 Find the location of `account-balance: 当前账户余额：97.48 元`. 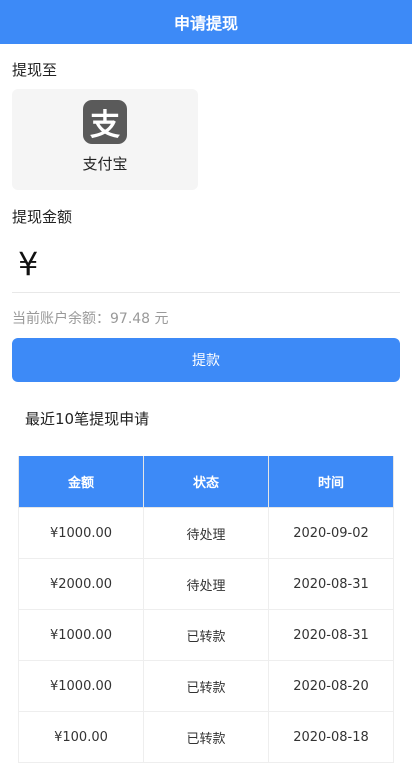

account-balance: 当前账户余额：97.48 元 is located at coordinates (90, 319).